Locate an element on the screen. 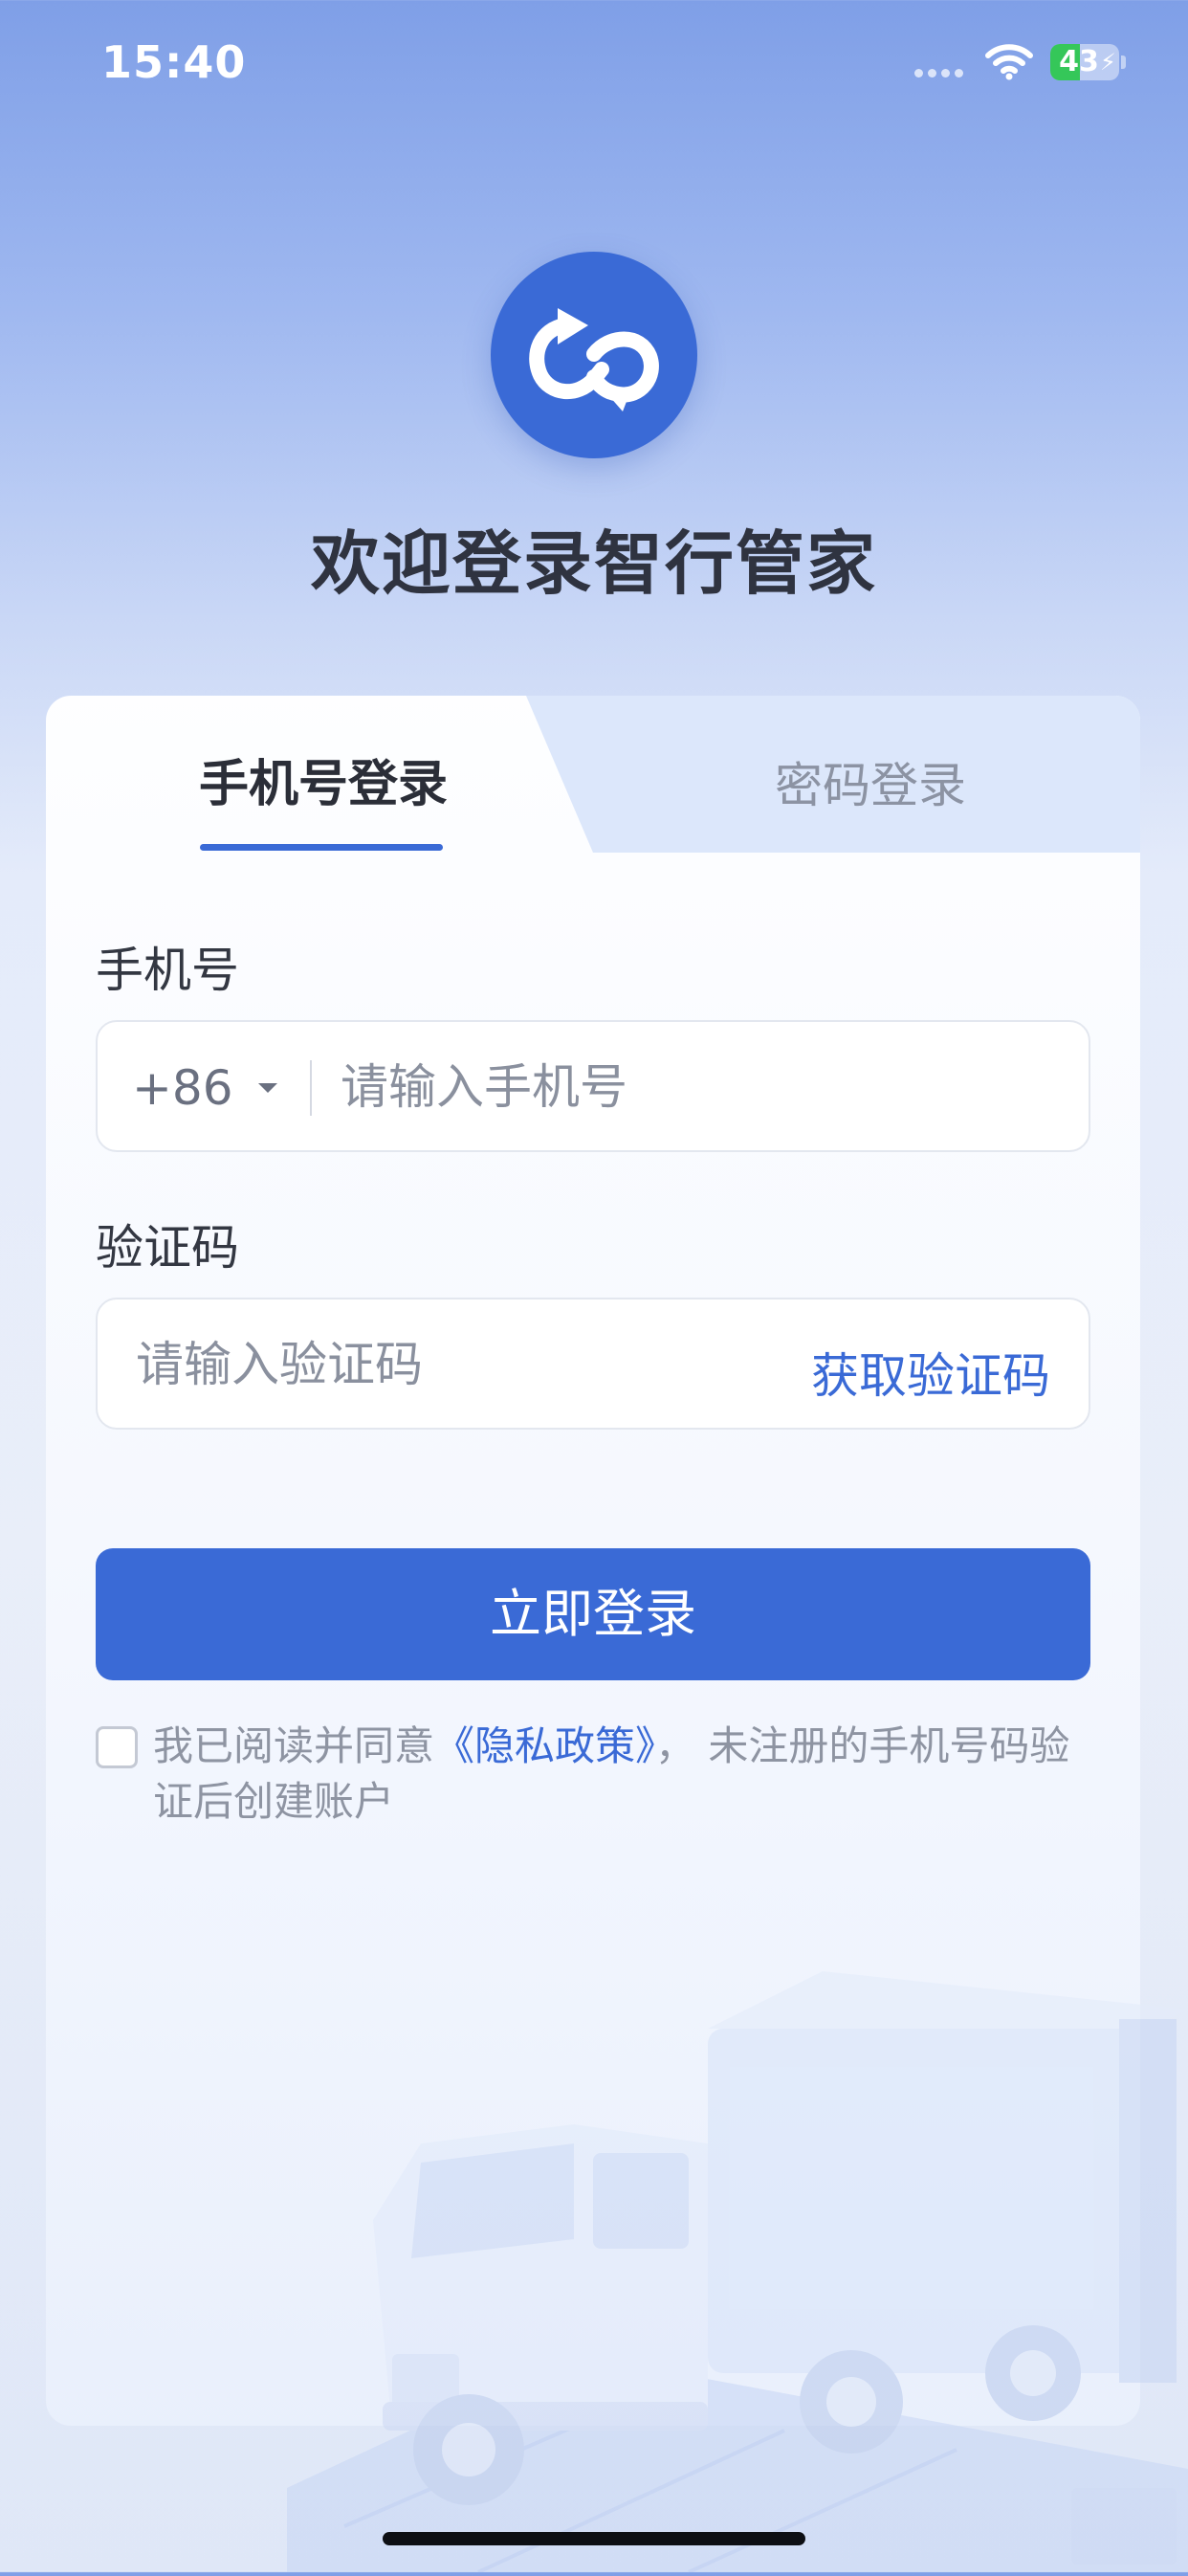 Image resolution: width=1188 pixels, height=2576 pixels. tab-active-indicator is located at coordinates (321, 847).